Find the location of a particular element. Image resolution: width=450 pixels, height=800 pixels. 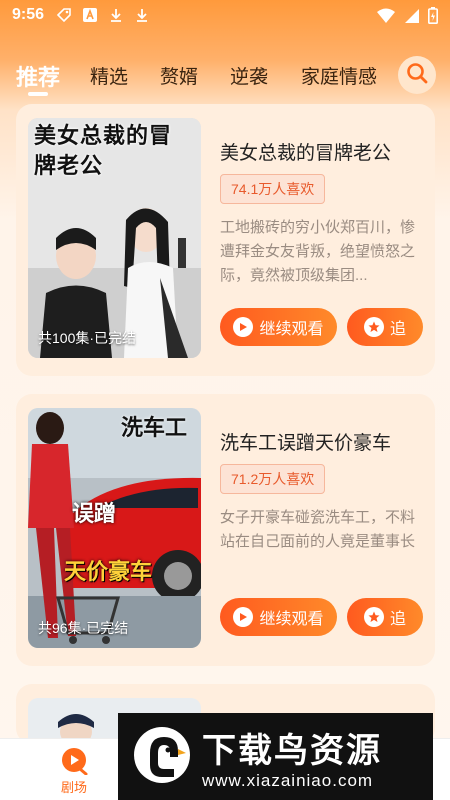

drama-title: 美女总裁的冒牌老公 is located at coordinates (305, 151).